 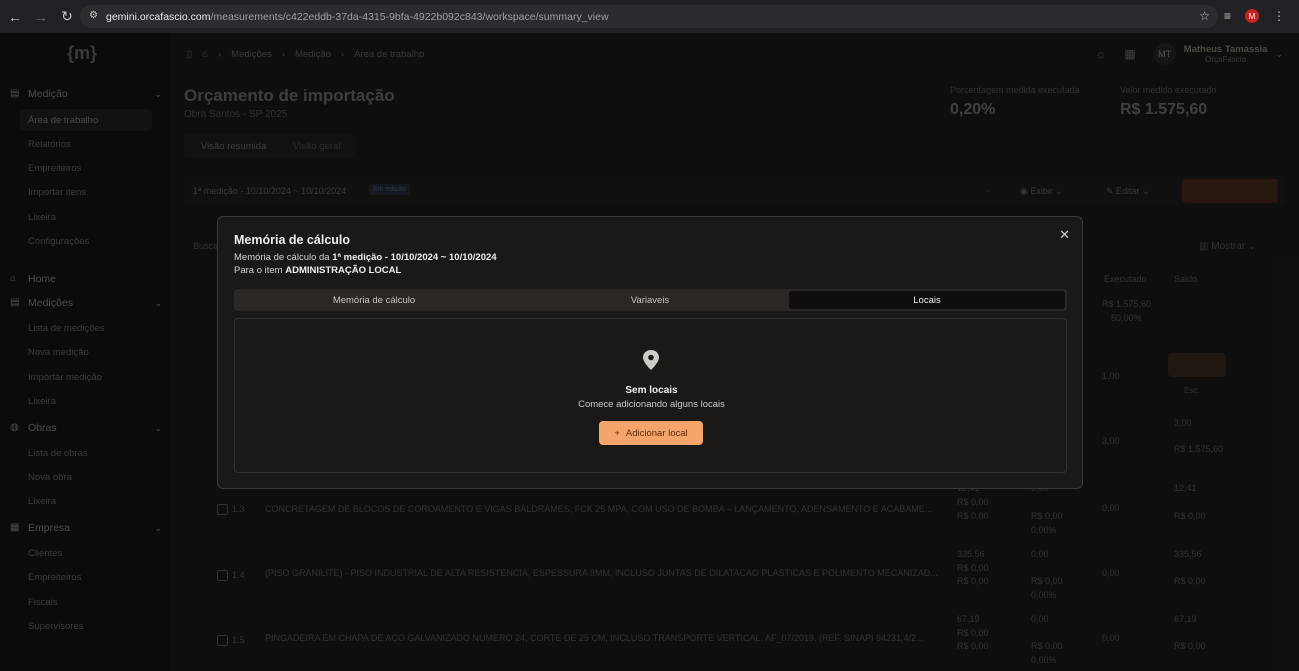 I want to click on empty-state-title: Sem locais, so click(x=651, y=390).